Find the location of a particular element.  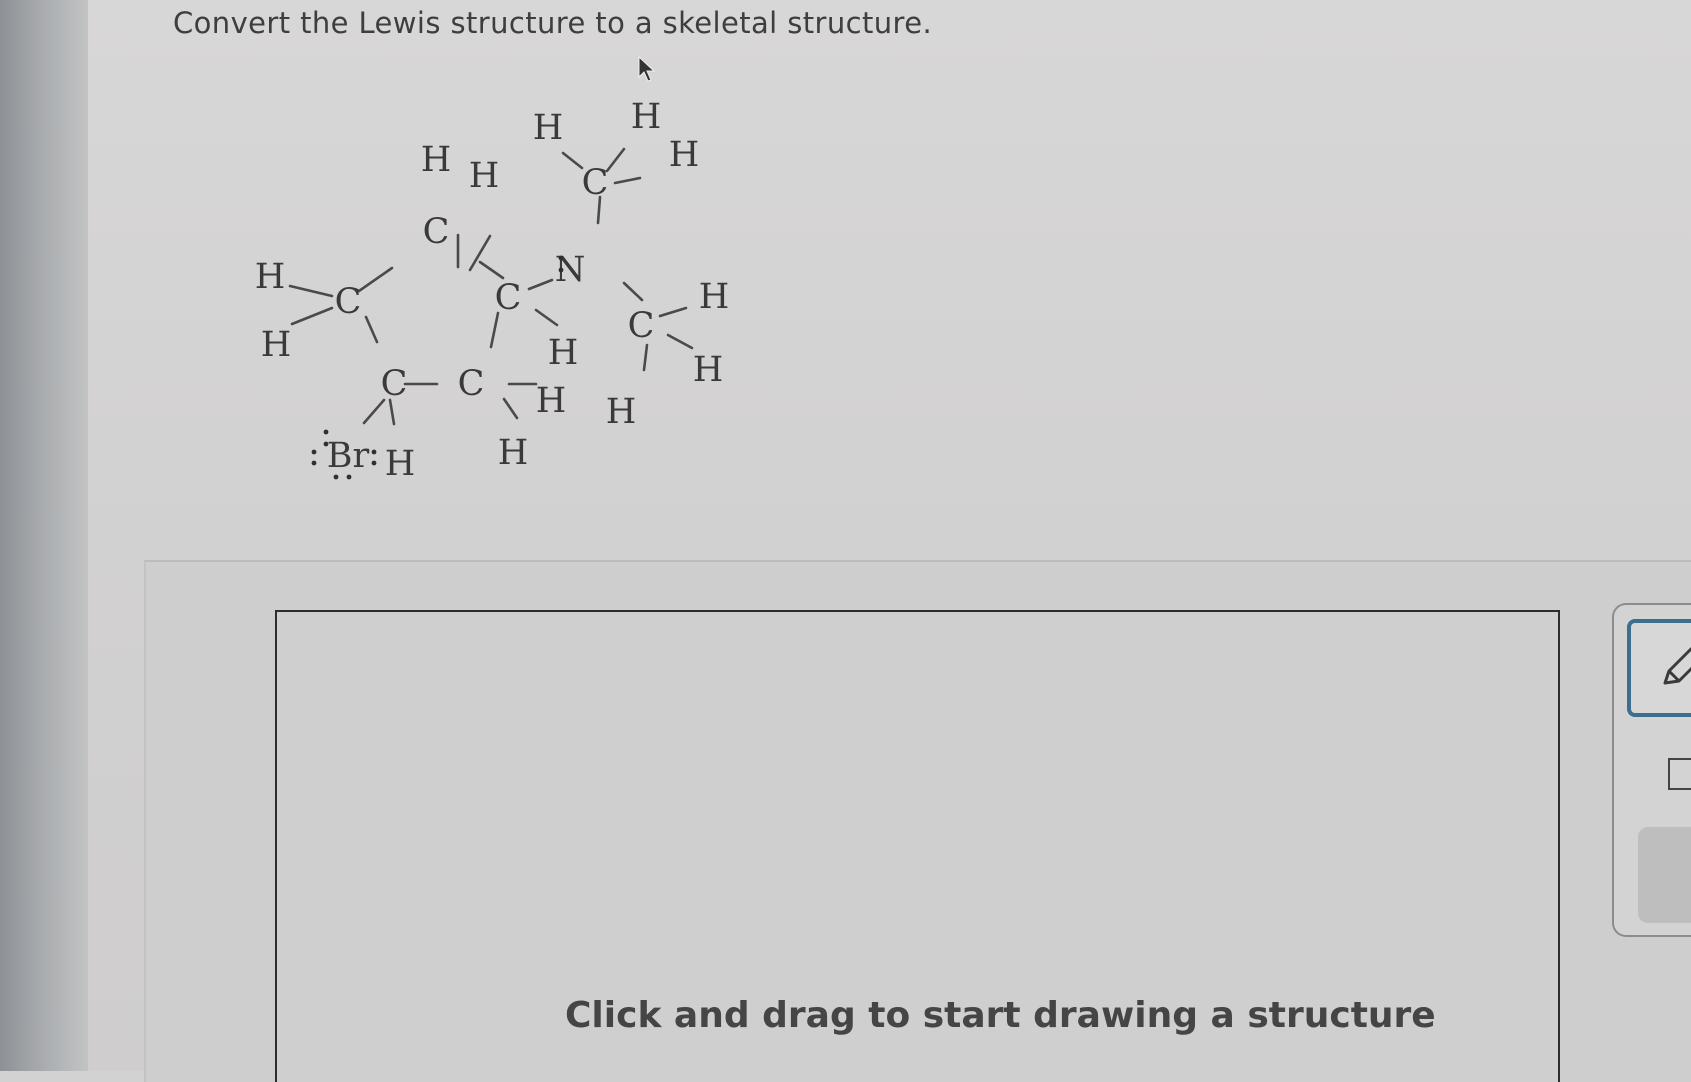

eraser-icon is located at coordinates (1679, 774).